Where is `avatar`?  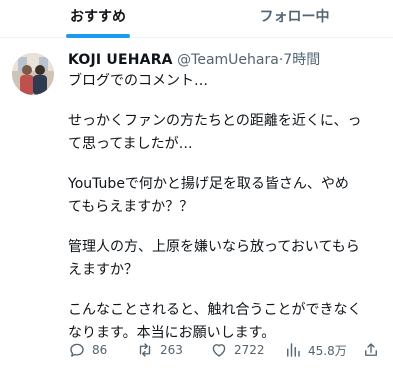 avatar is located at coordinates (33, 74).